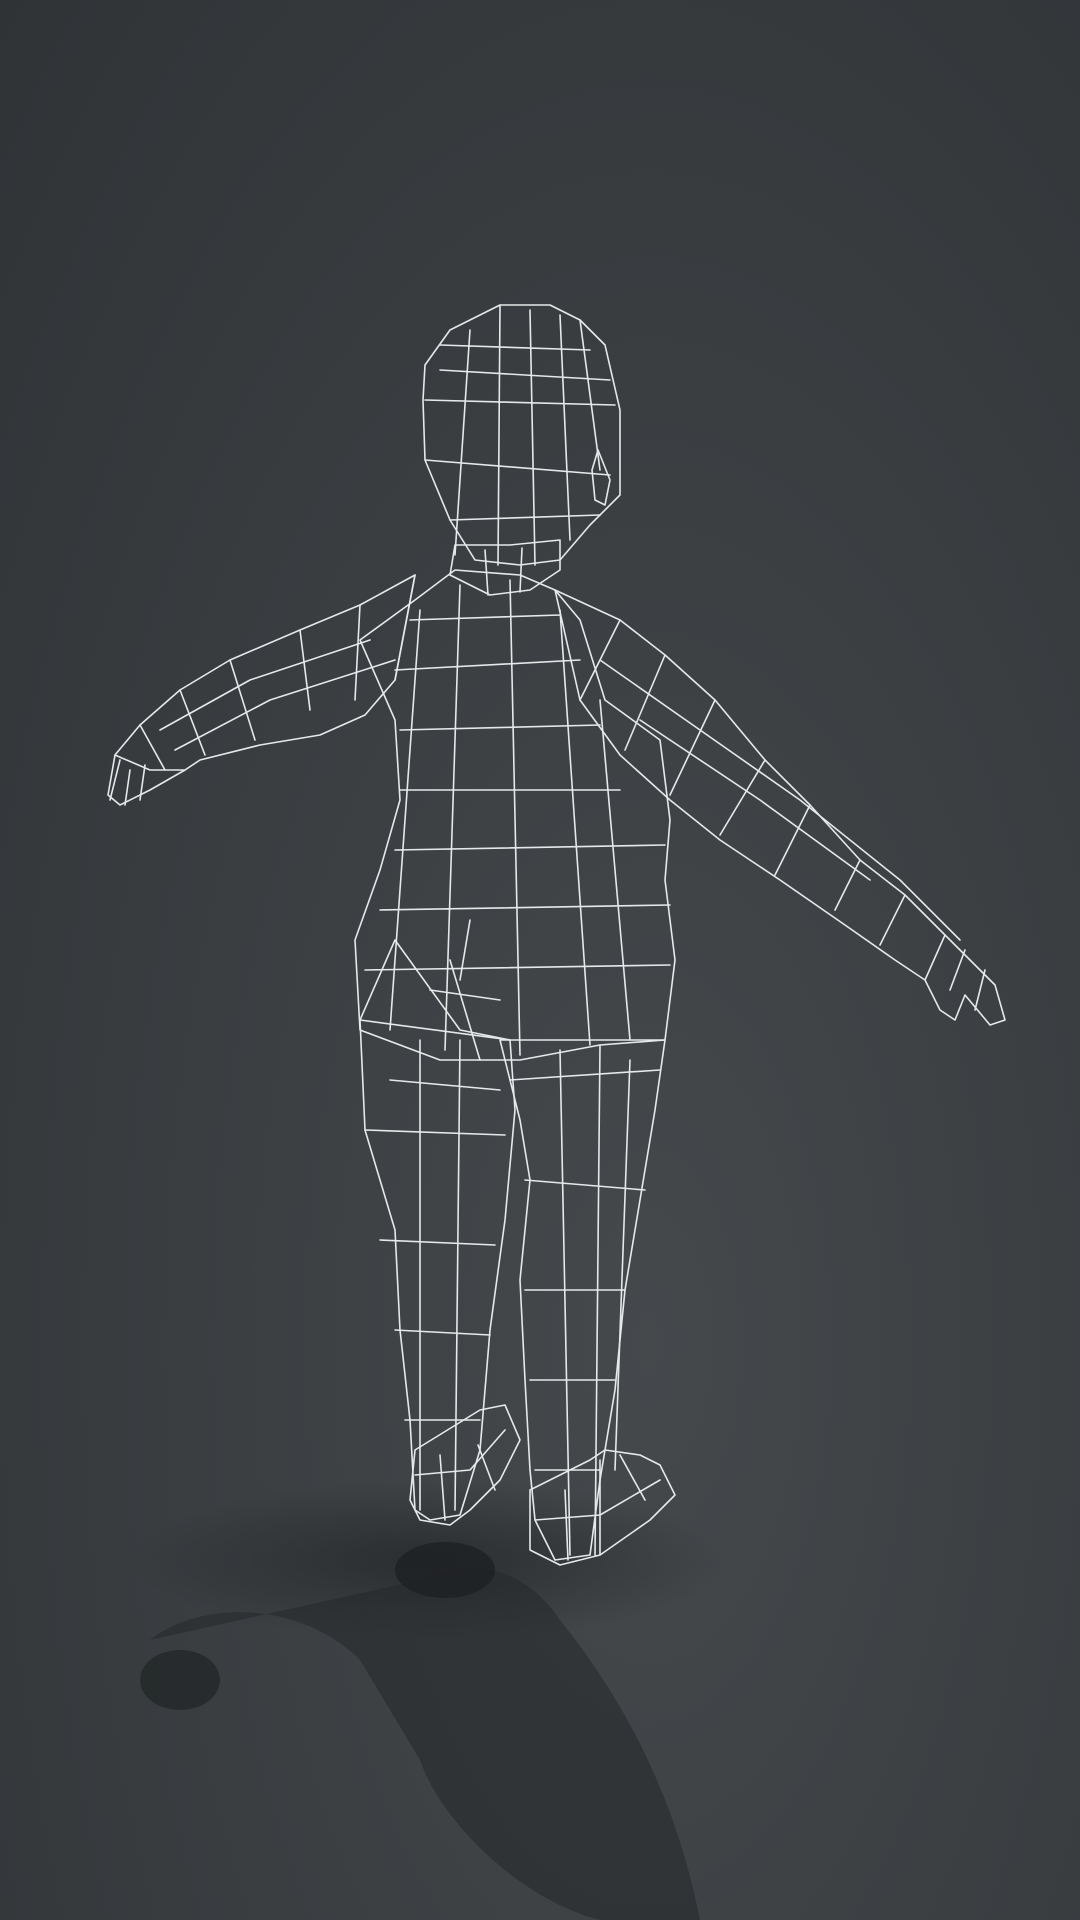  I want to click on left-arm-mesh, so click(261, 690).